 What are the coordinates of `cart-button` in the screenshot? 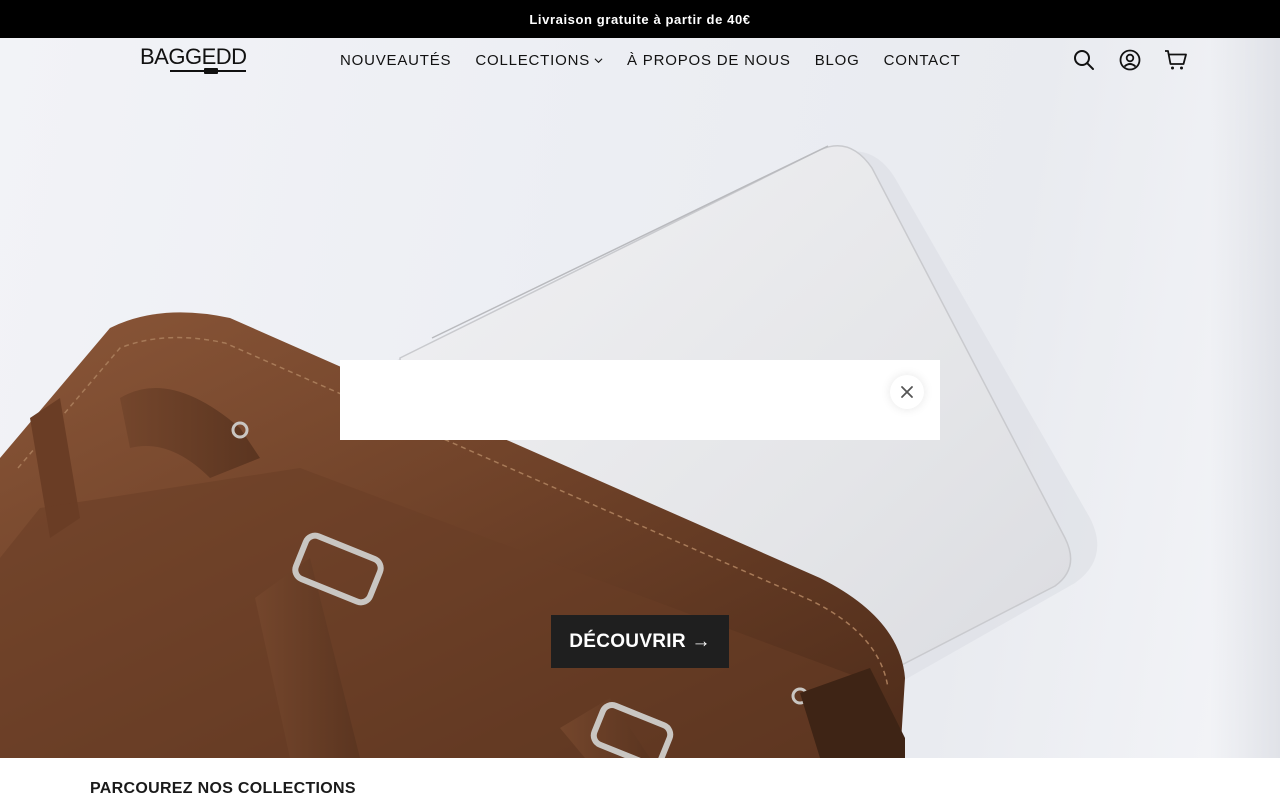 It's located at (1176, 60).